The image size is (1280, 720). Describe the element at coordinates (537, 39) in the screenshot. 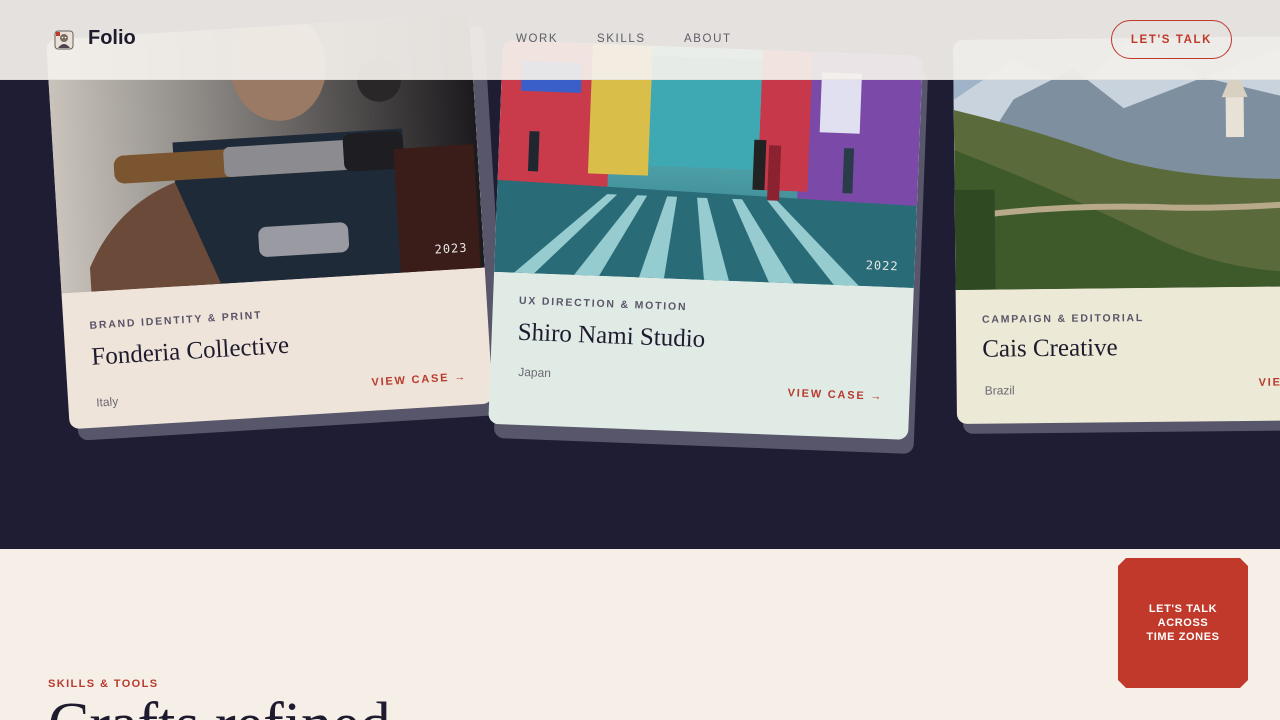

I see `nav-work: WORK` at that location.